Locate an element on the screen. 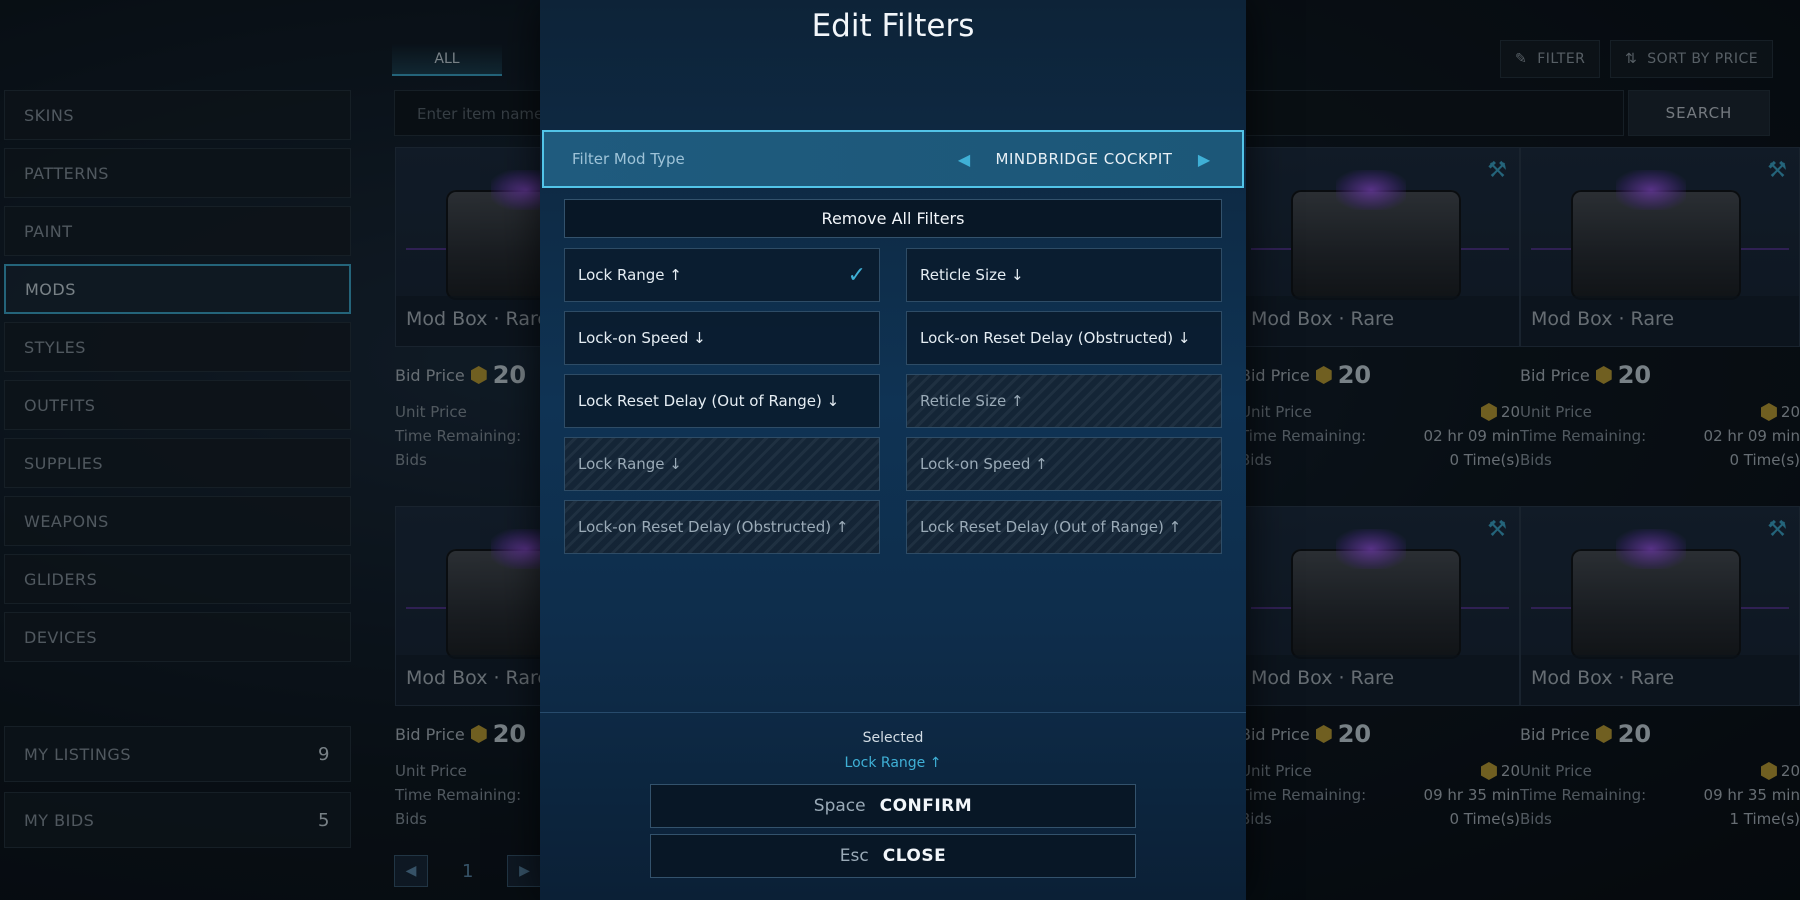  filter-option-label: Lock Range ↓ is located at coordinates (630, 464).